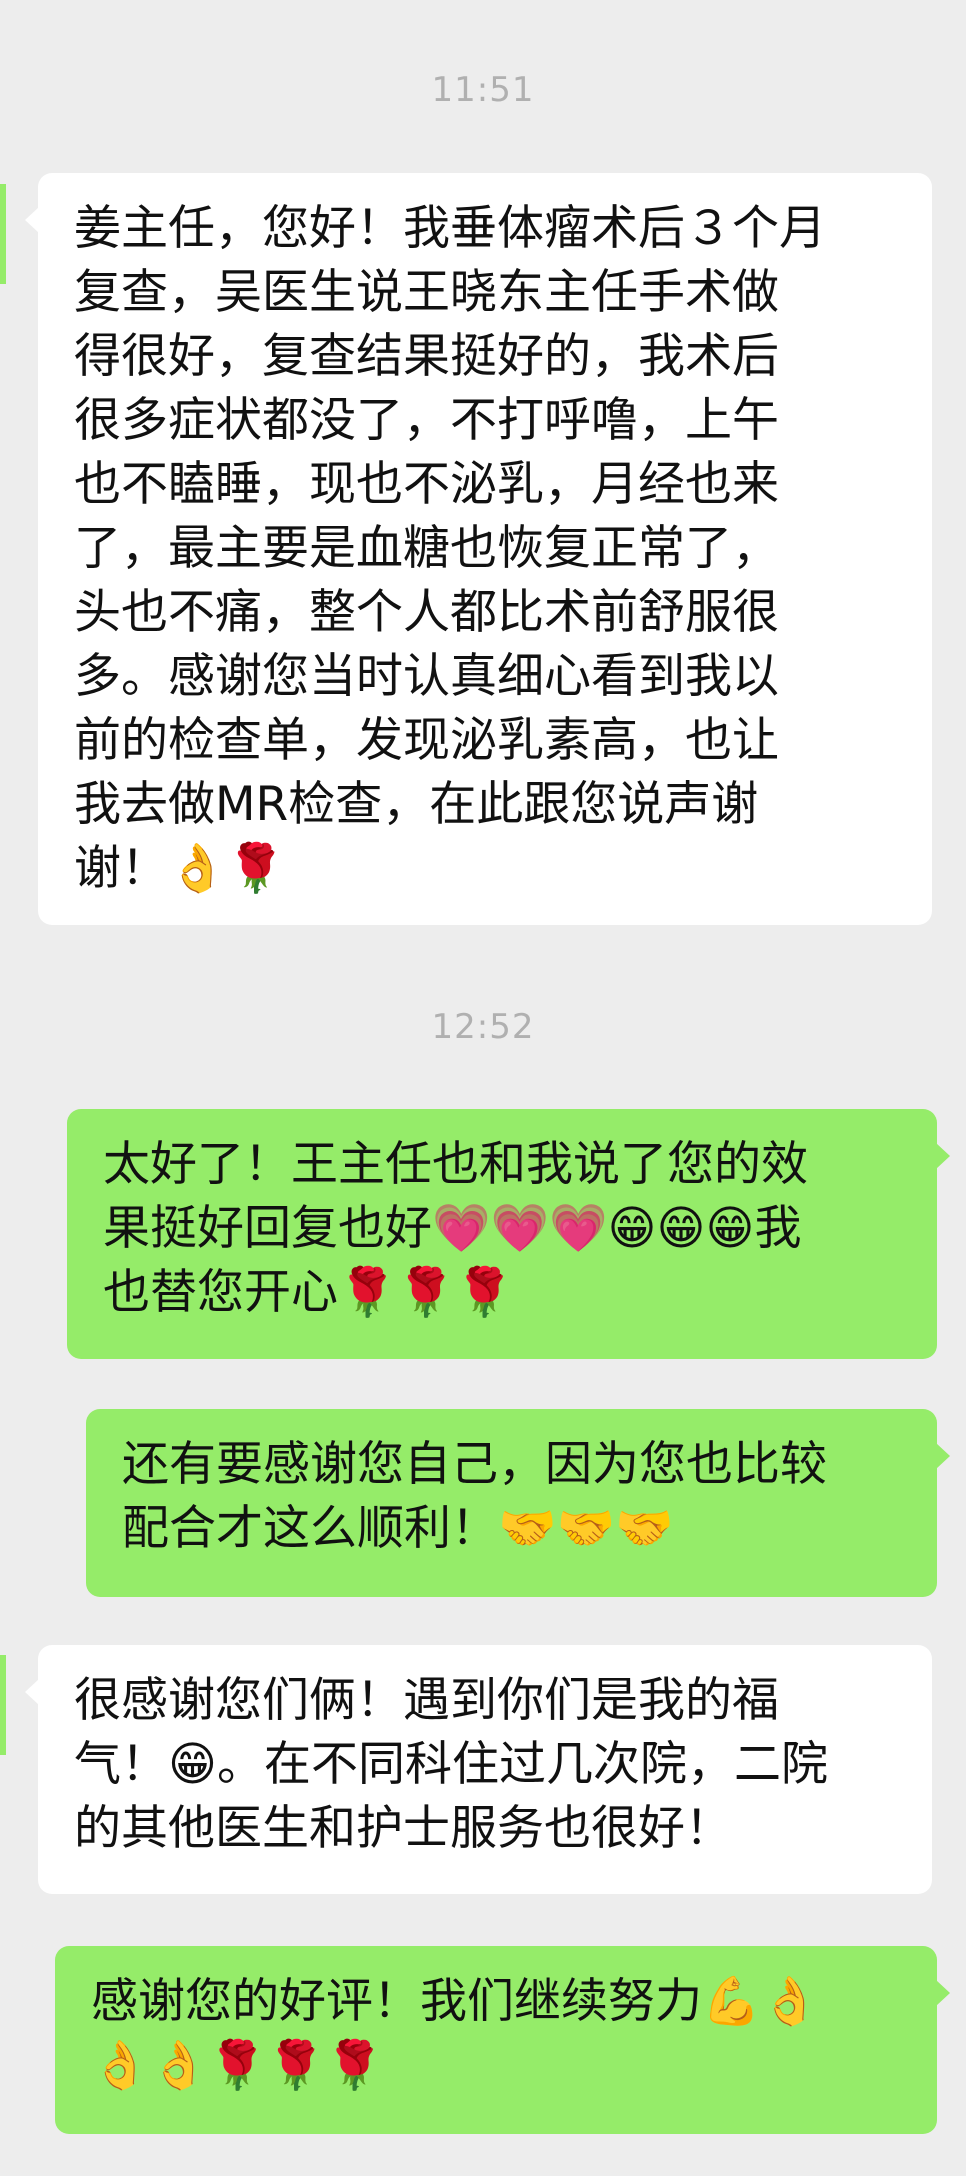 The image size is (966, 2176). I want to click on message-timestamp: 11:51, so click(483, 90).